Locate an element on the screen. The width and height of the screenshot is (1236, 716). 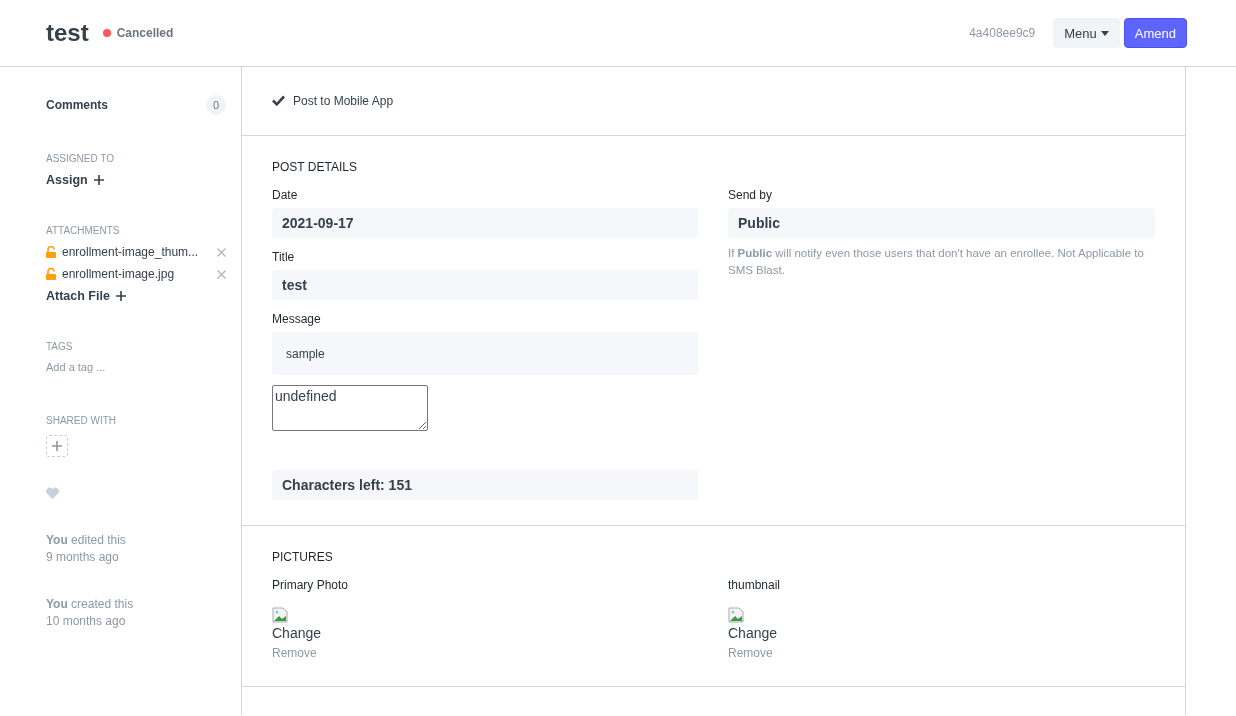
add-share-button is located at coordinates (57, 446).